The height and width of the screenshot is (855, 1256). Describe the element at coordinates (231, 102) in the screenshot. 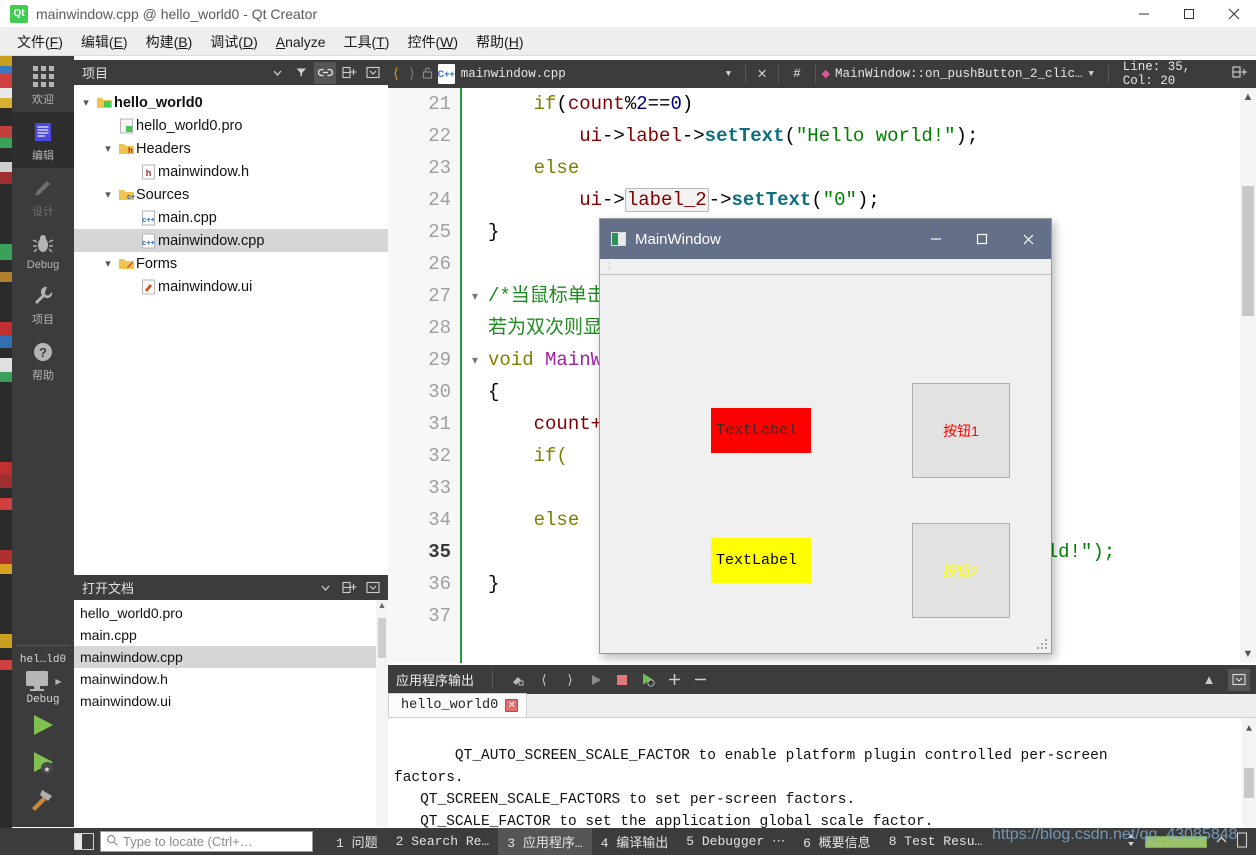

I see `tree-node-1: ▾ hello_world0` at that location.